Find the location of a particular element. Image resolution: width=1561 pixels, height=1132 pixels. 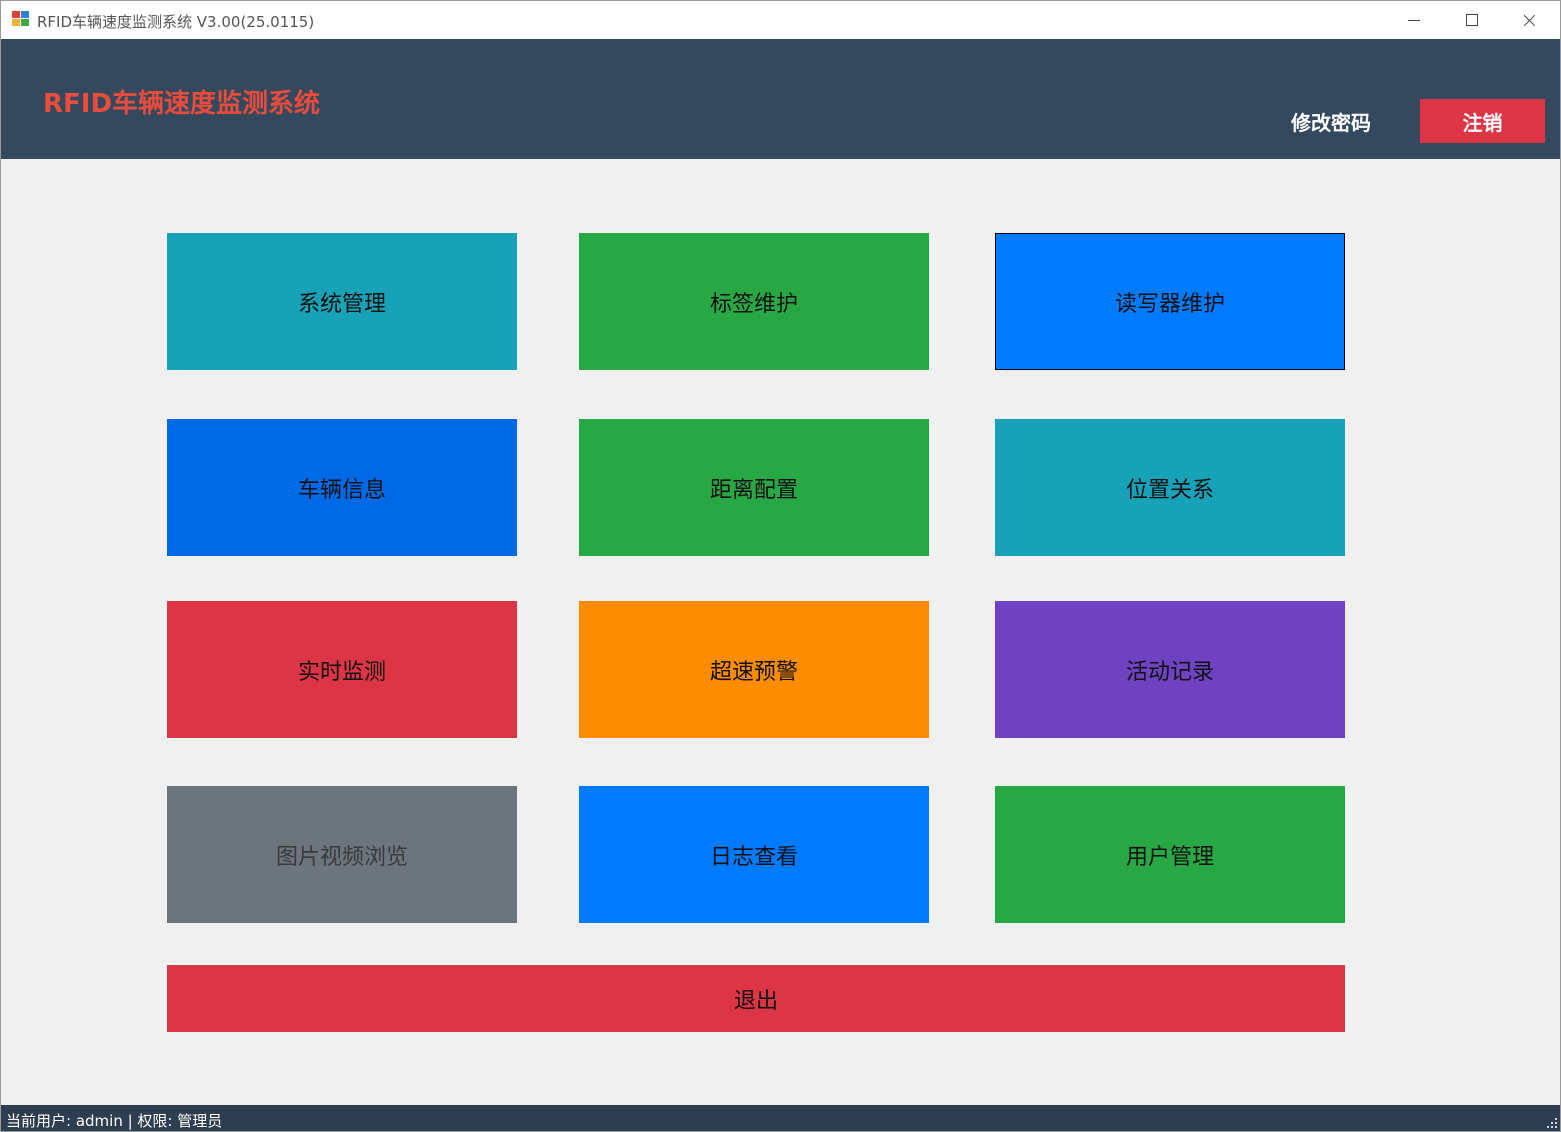

window-title: RFID车辆速度监测系统 V3.00(25.0115) is located at coordinates (176, 22).